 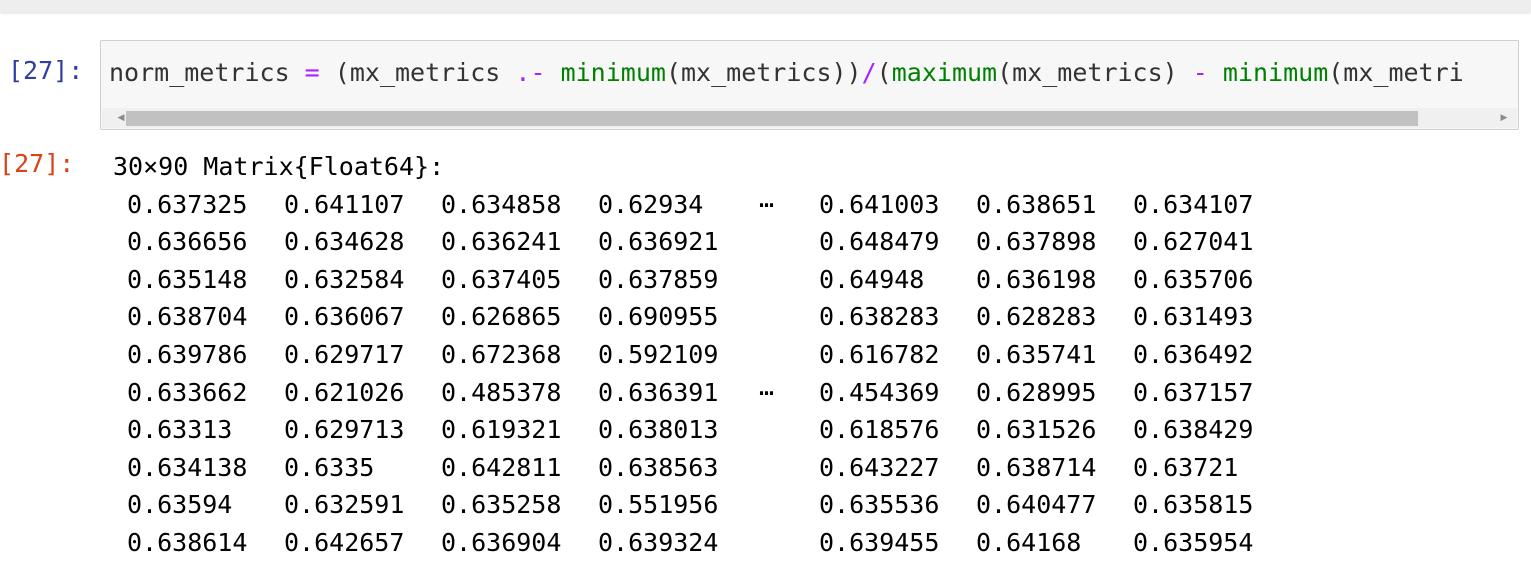 I want to click on horizontal-scrollbar: ◀ ▶, so click(x=809, y=118).